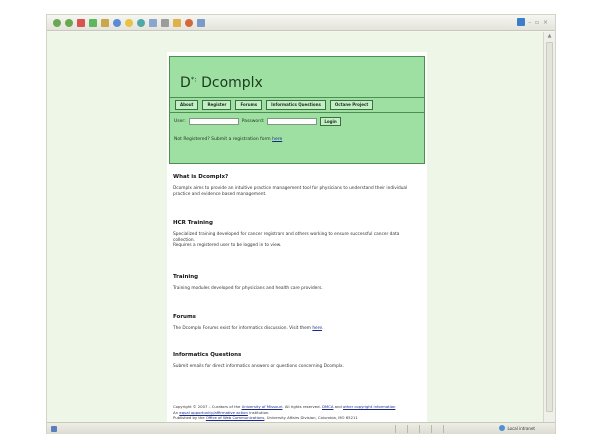  What do you see at coordinates (189, 22) in the screenshot?
I see `messenger-icon` at bounding box center [189, 22].